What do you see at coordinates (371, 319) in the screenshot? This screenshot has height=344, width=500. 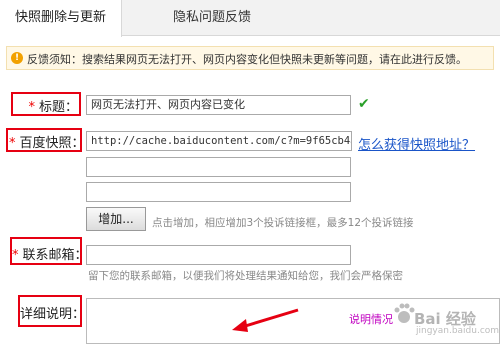 I see `annotation-text: 说明情况` at bounding box center [371, 319].